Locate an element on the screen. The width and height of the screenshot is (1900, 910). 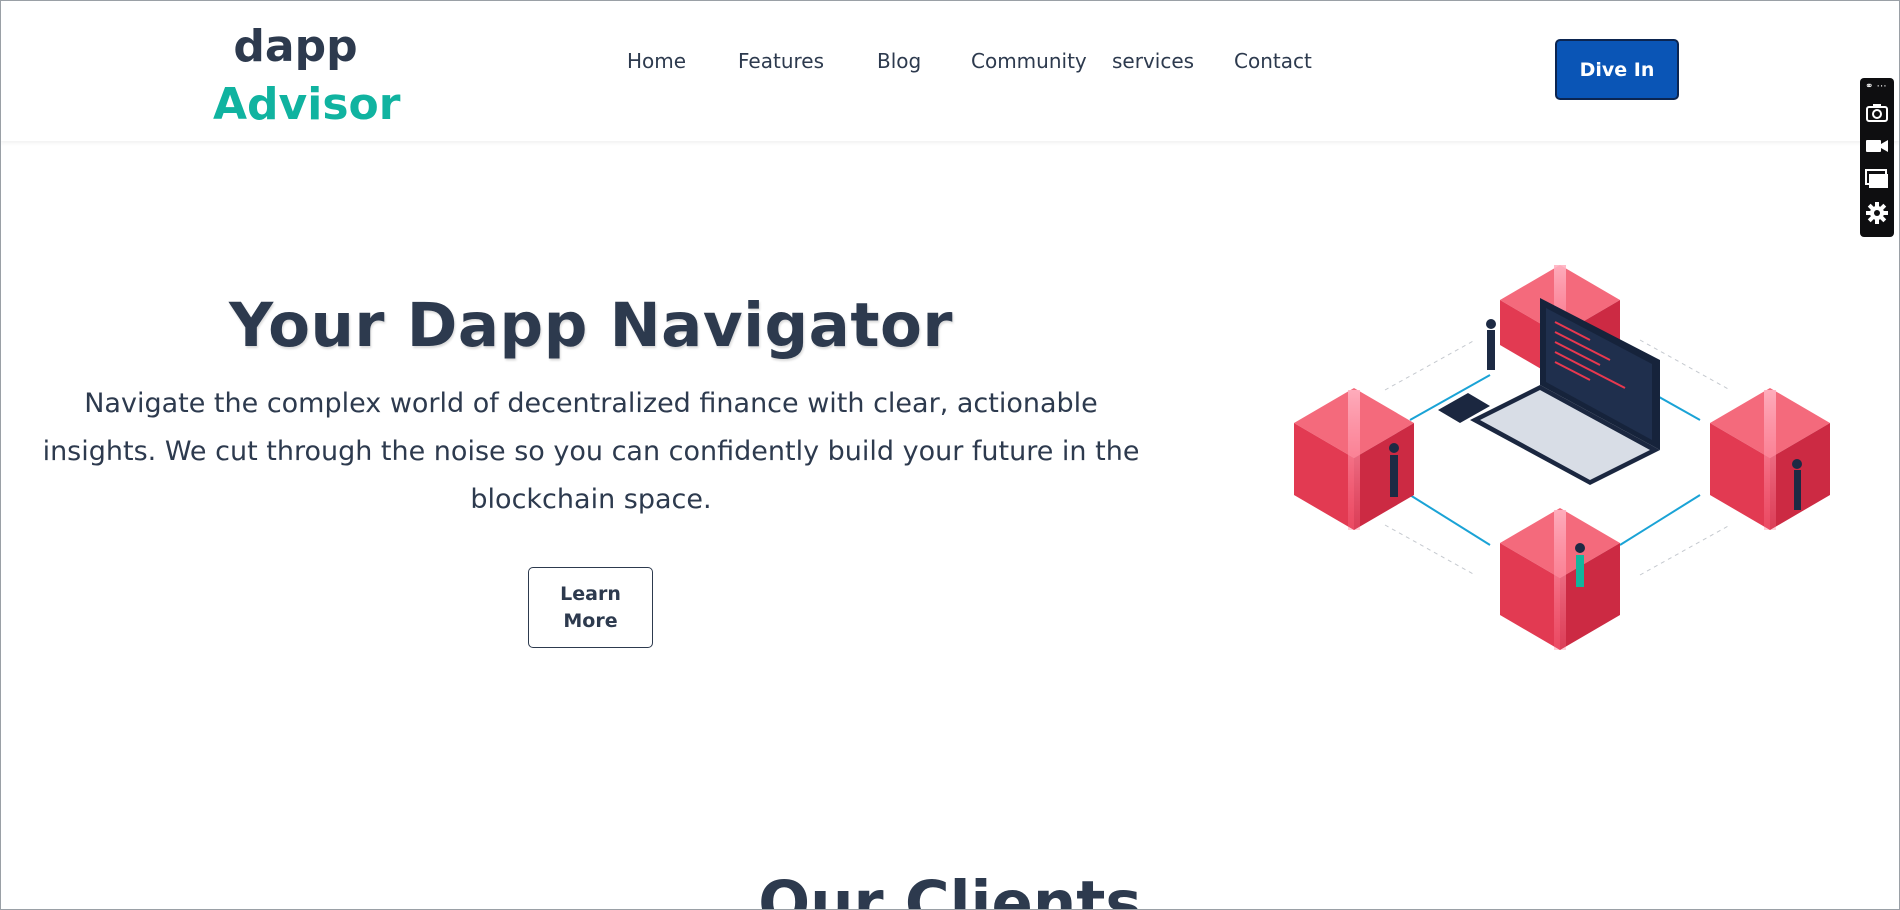
dive-in-button: Dive In is located at coordinates (1617, 69).